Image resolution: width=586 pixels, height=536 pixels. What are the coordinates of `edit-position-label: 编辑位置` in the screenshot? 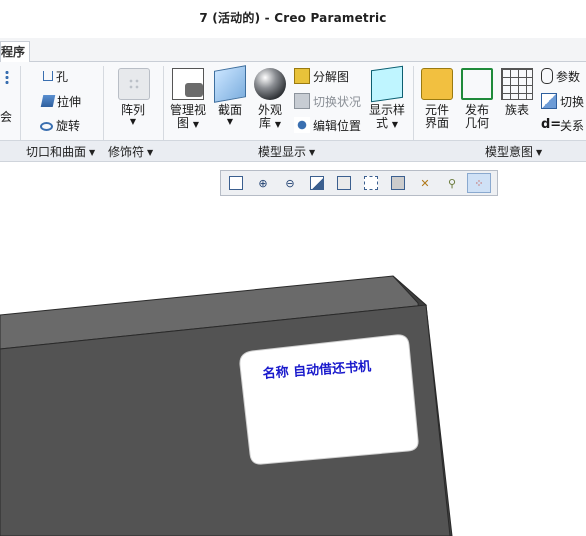 It's located at (337, 125).